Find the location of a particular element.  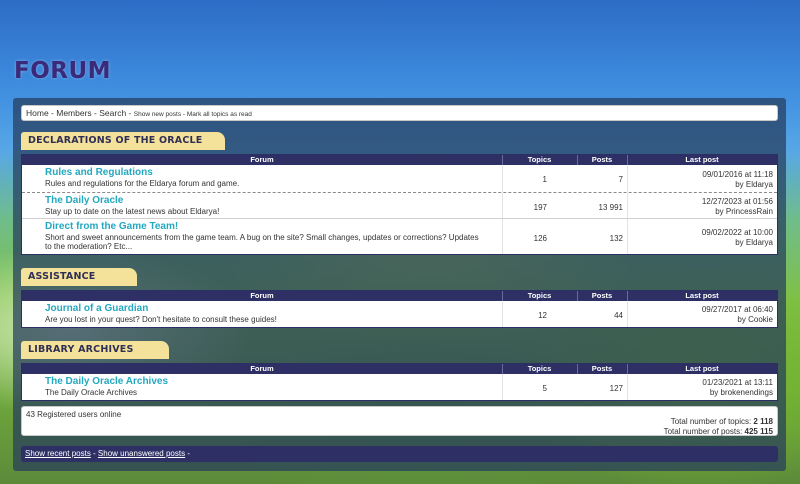

show-new-posts-link: Show new posts is located at coordinates (157, 114).